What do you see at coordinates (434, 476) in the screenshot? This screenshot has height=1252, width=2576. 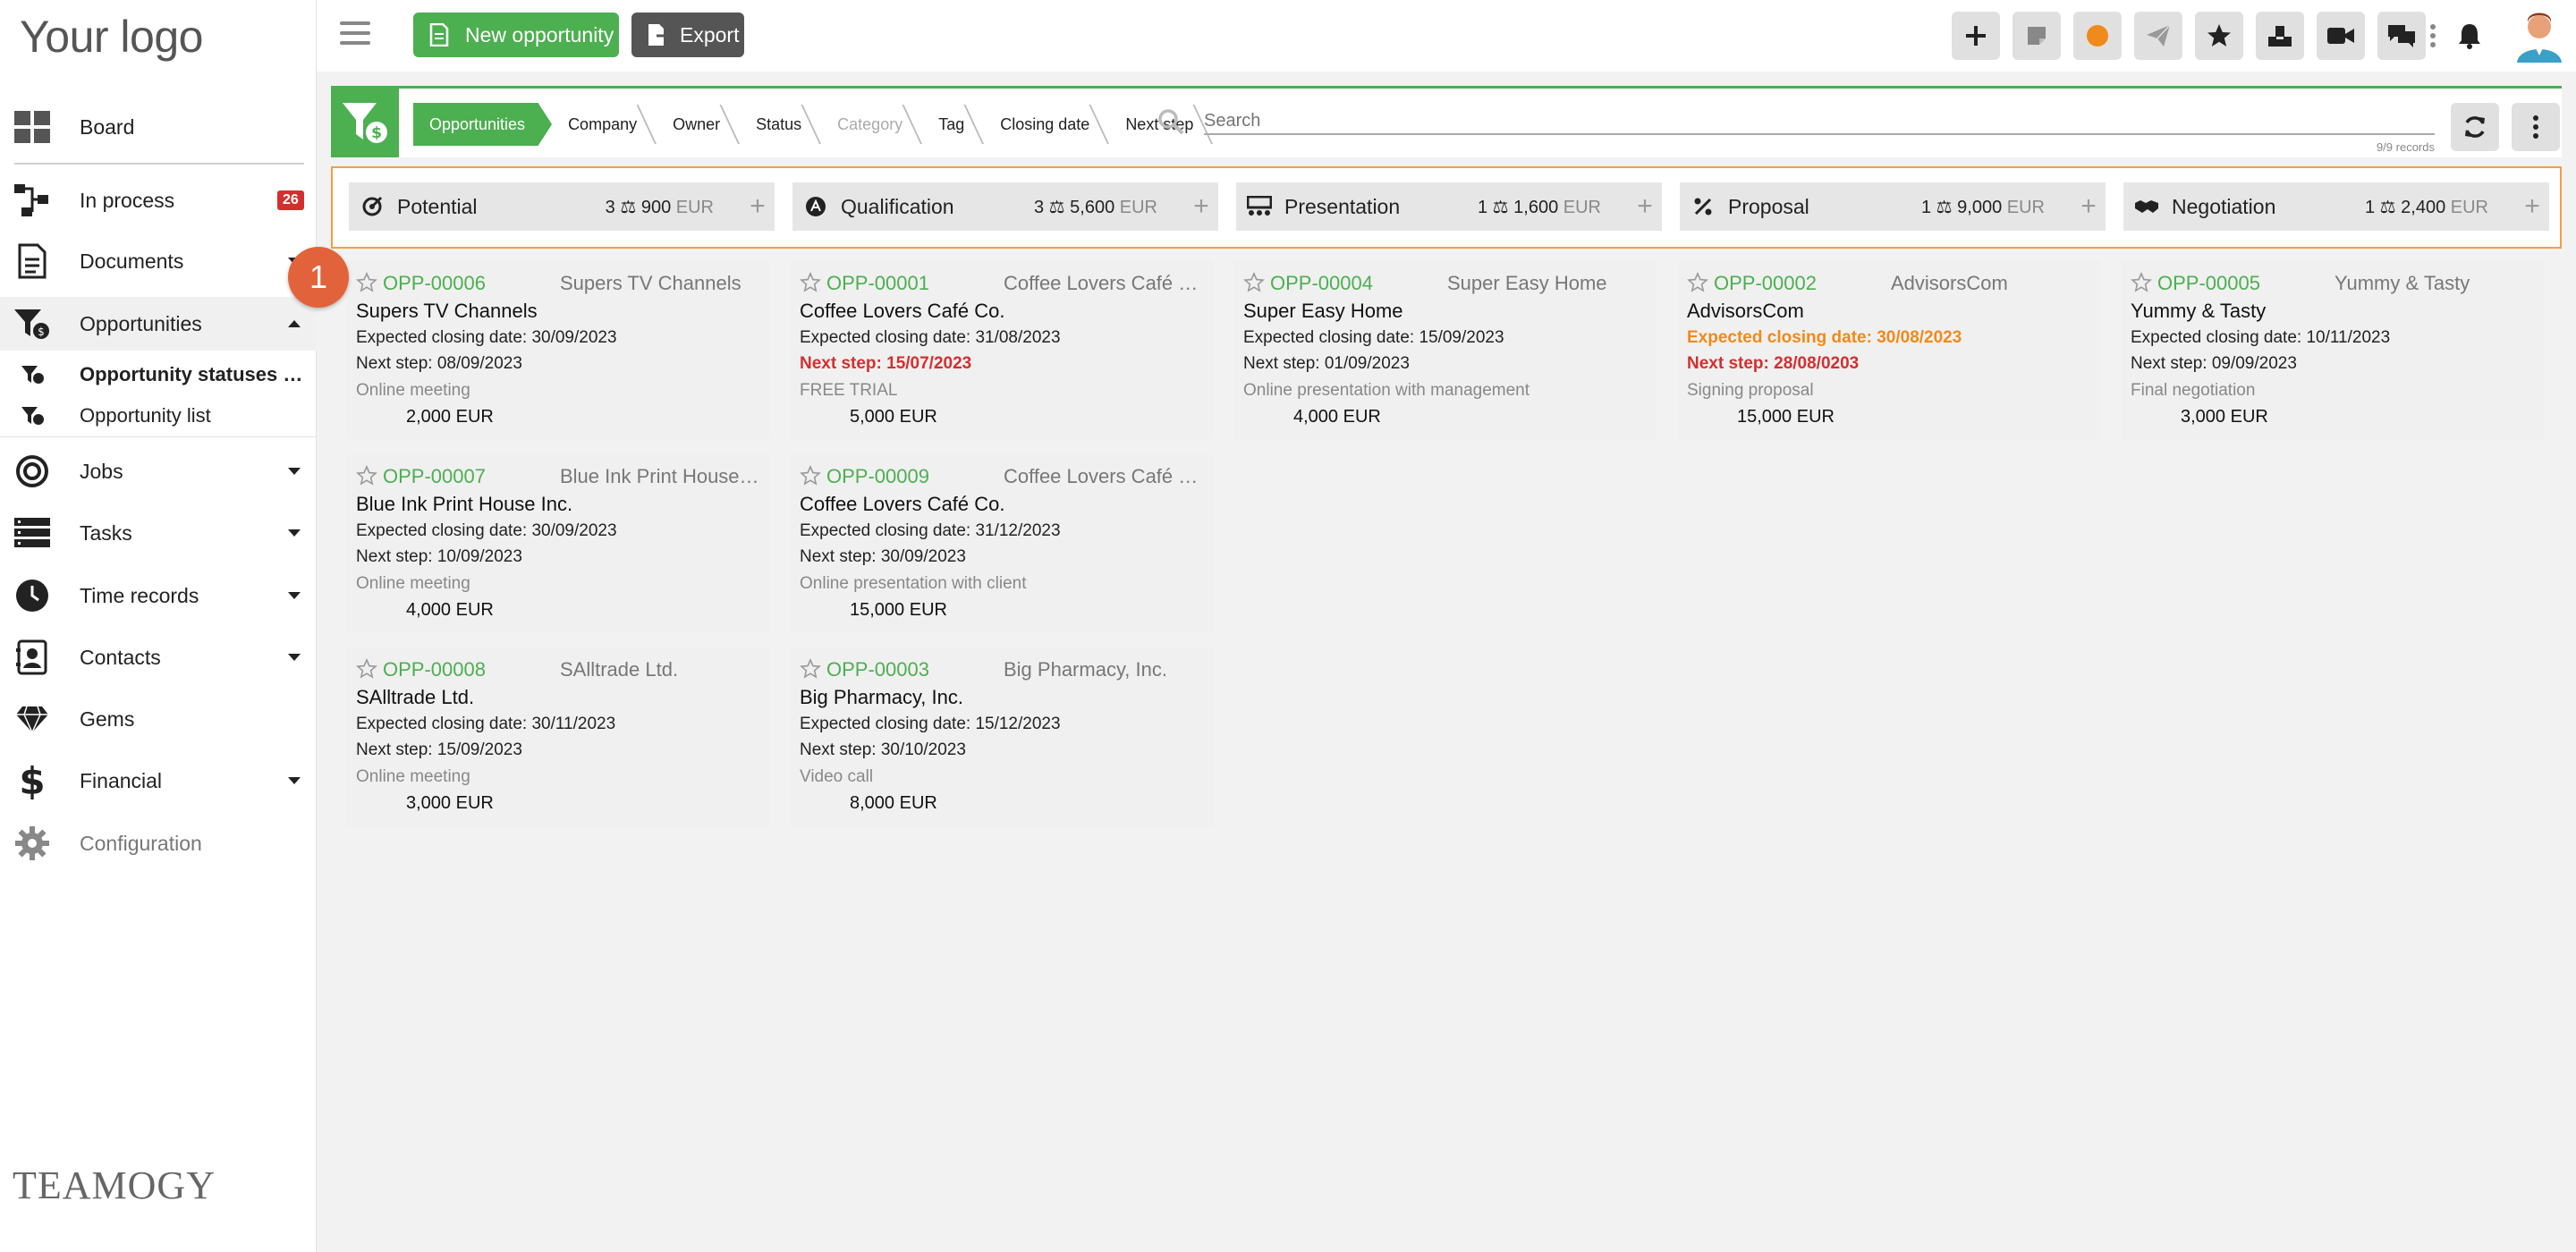 I see `opportunity-id-link: OPP-00007` at bounding box center [434, 476].